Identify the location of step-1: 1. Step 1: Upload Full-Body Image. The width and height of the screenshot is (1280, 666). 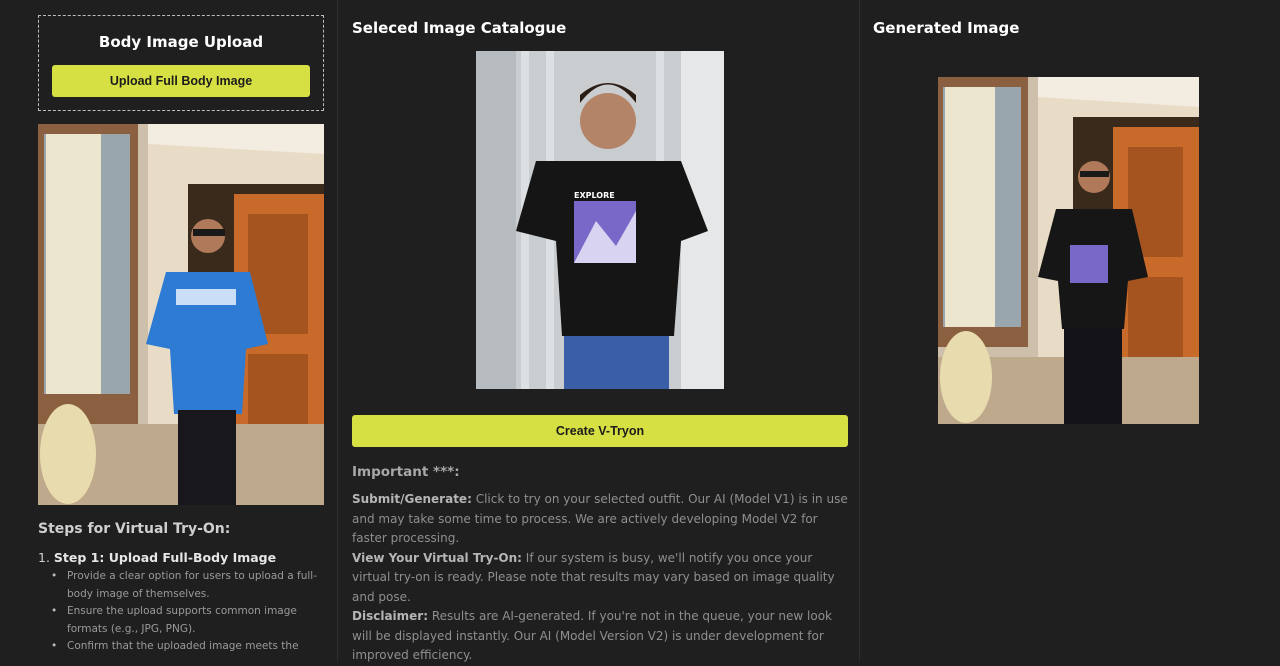
(157, 557).